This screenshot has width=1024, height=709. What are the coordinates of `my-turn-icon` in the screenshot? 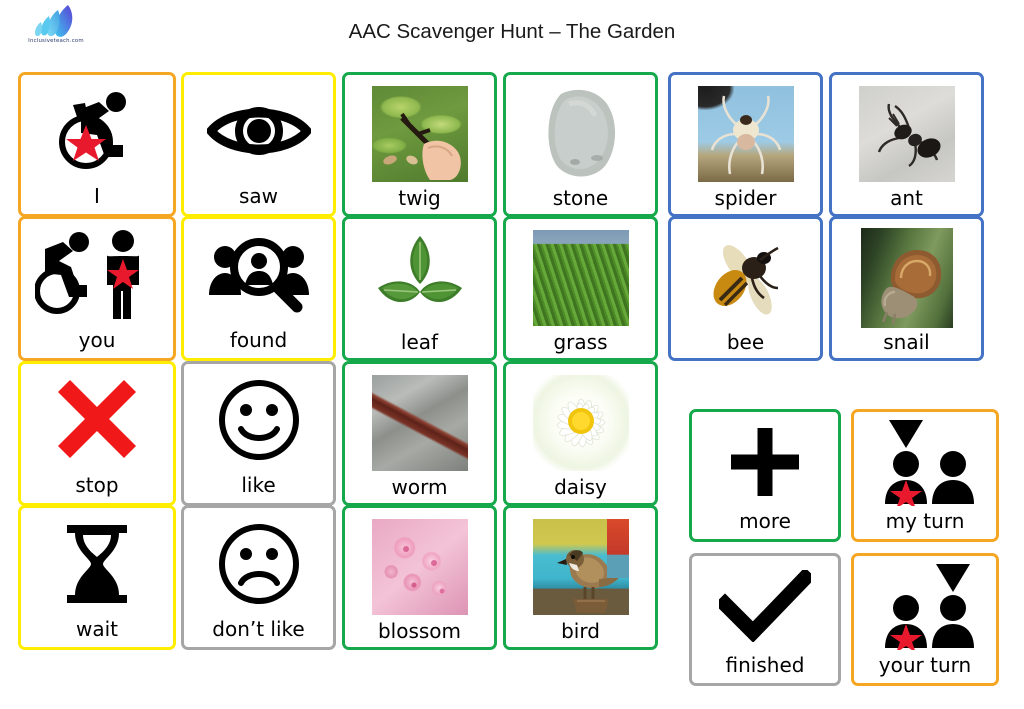 It's located at (929, 462).